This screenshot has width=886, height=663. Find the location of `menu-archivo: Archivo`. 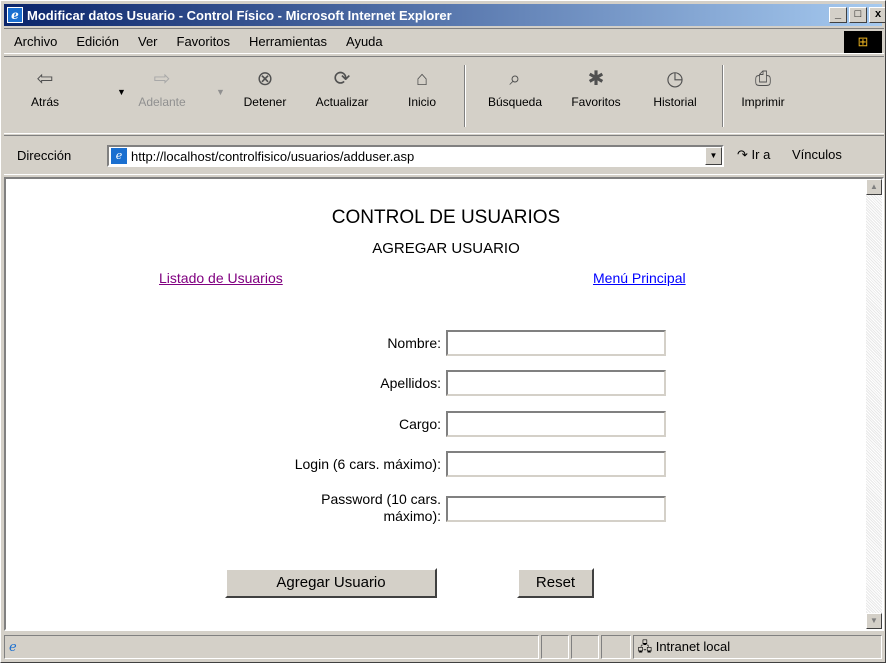

menu-archivo: Archivo is located at coordinates (35, 41).